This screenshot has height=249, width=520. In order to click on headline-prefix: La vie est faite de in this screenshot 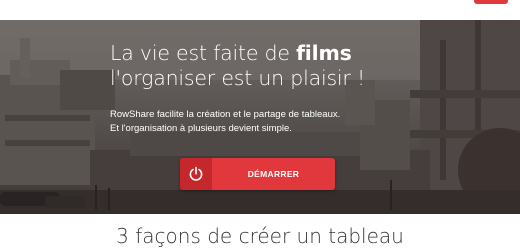, I will do `click(203, 53)`.